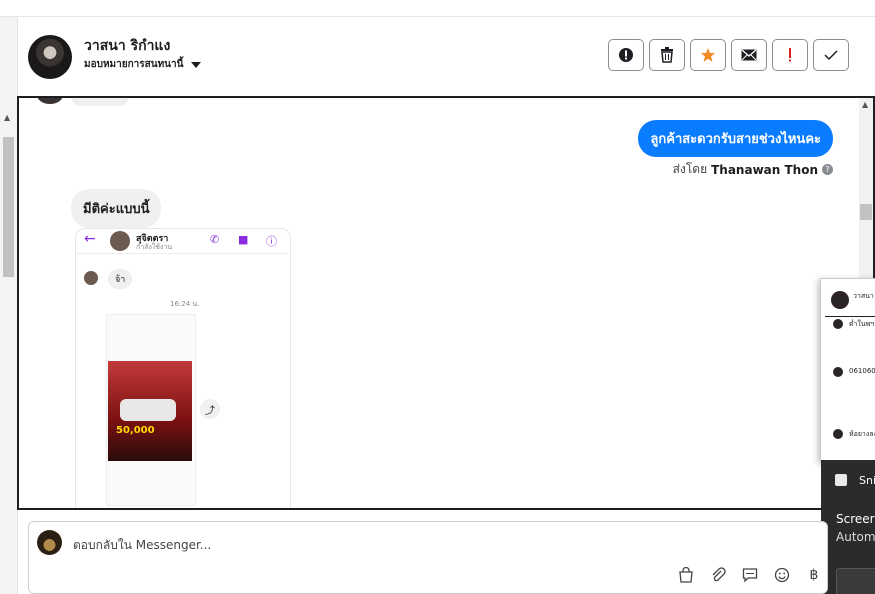 The image size is (875, 594). Describe the element at coordinates (134, 64) in the screenshot. I see `assign-label: มอบหมายการสนทนานี้` at that location.